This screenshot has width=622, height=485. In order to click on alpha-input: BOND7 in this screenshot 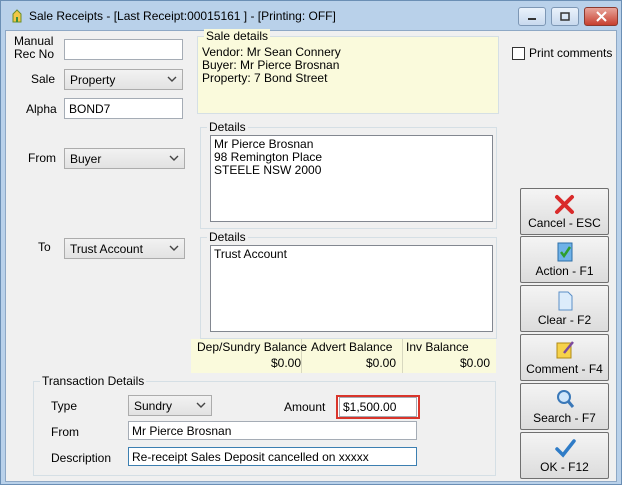, I will do `click(123, 108)`.